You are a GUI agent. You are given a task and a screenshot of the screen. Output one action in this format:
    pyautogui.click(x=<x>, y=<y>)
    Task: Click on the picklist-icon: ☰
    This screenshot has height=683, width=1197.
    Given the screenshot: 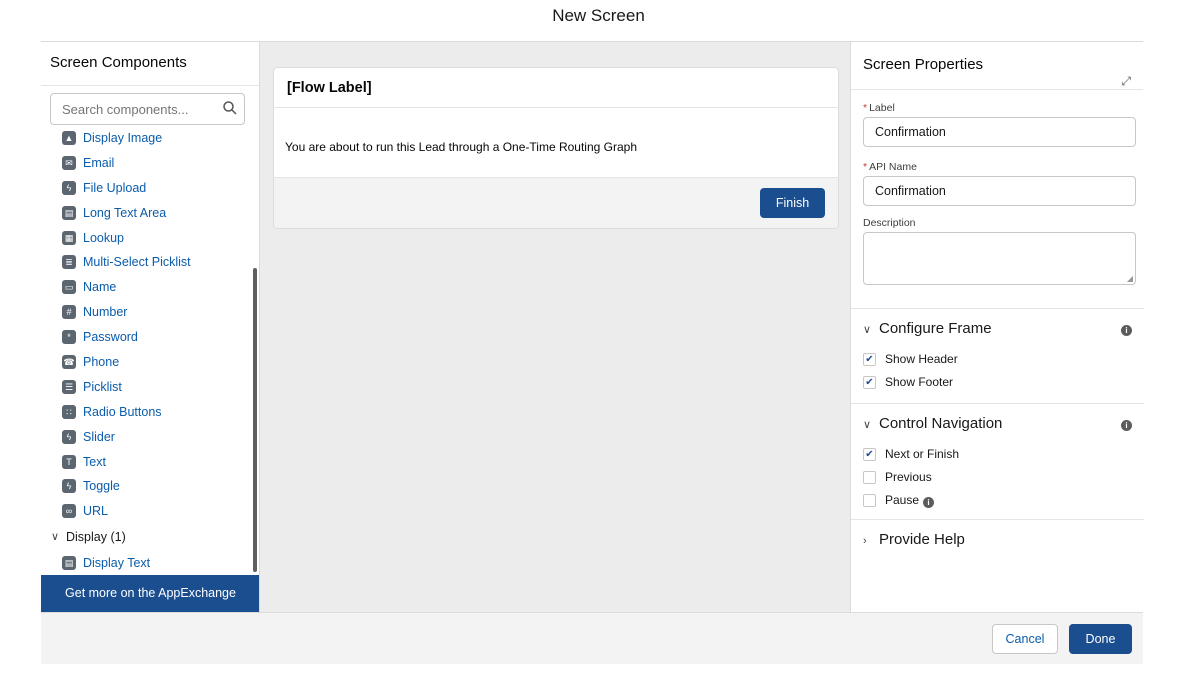 What is the action you would take?
    pyautogui.click(x=69, y=386)
    